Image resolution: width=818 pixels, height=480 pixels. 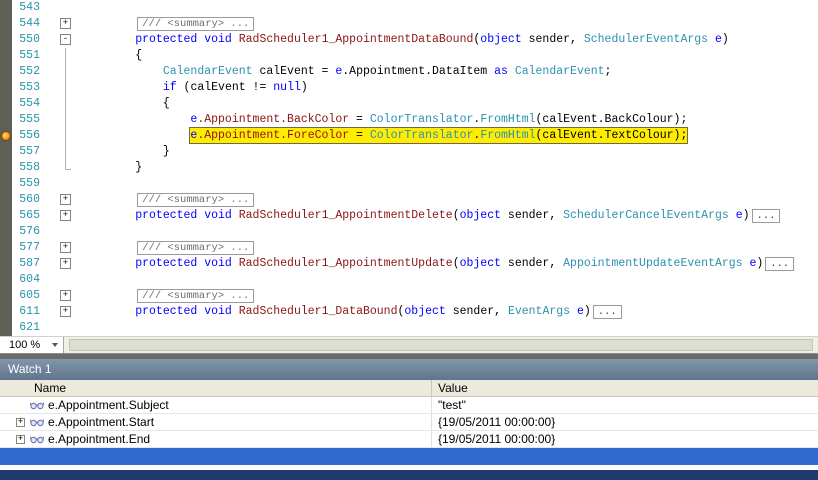 What do you see at coordinates (625, 405) in the screenshot?
I see `watch-value-cell: "test"` at bounding box center [625, 405].